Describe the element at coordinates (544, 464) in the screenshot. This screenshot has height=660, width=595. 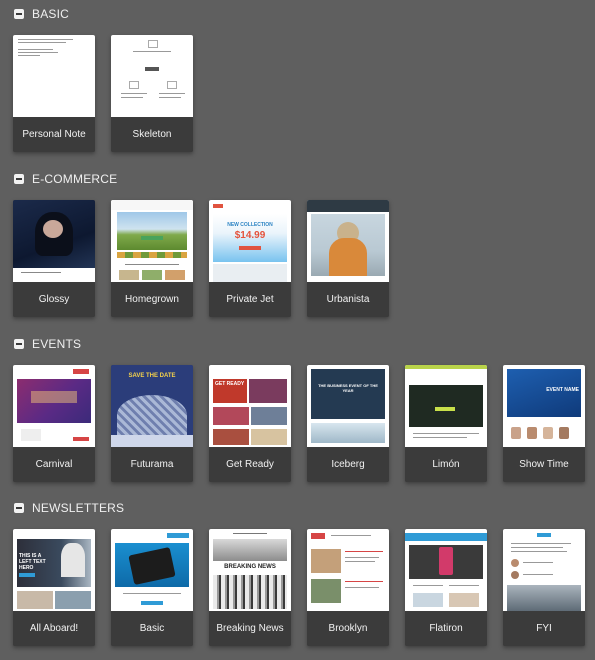
I see `template-name: Show Time` at that location.